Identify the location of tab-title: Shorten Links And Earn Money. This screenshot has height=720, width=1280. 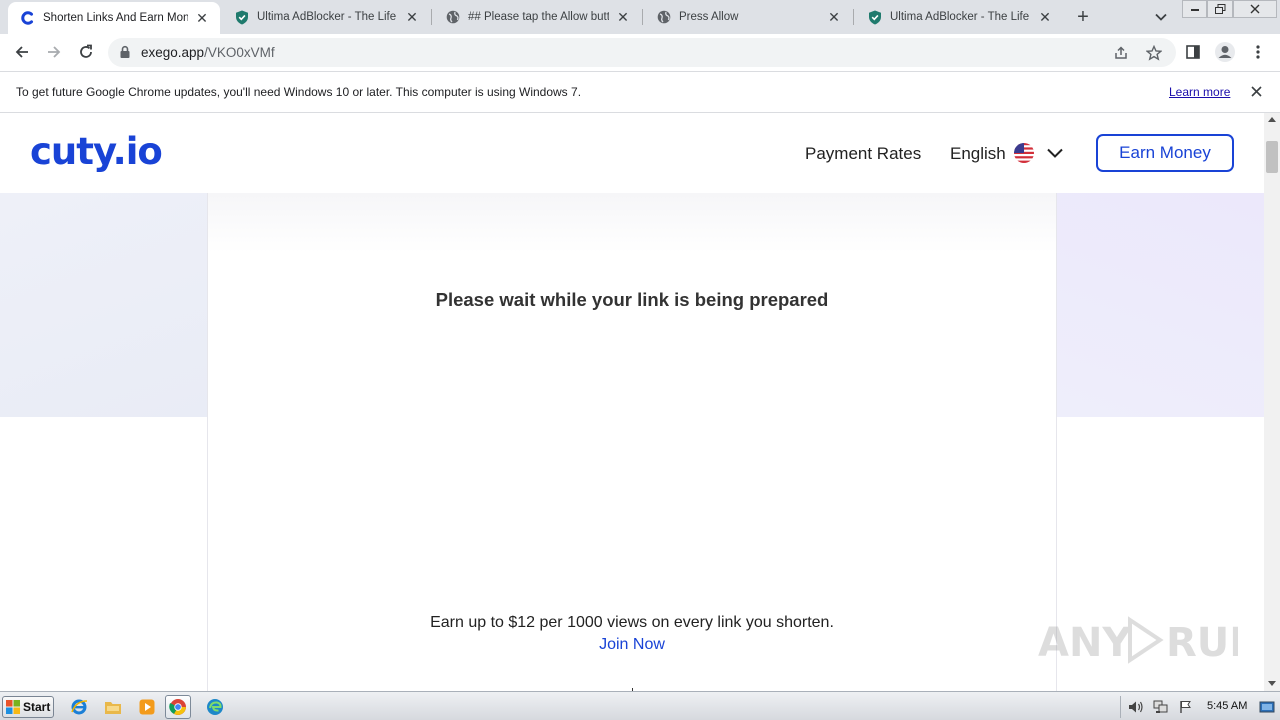
(115, 18).